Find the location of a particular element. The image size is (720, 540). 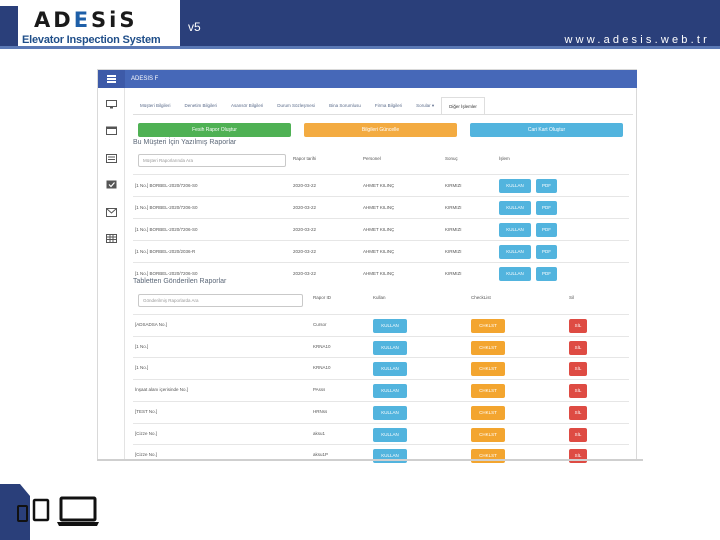

tab-elevator-info: Asansör Bilgileri is located at coordinates (247, 105).